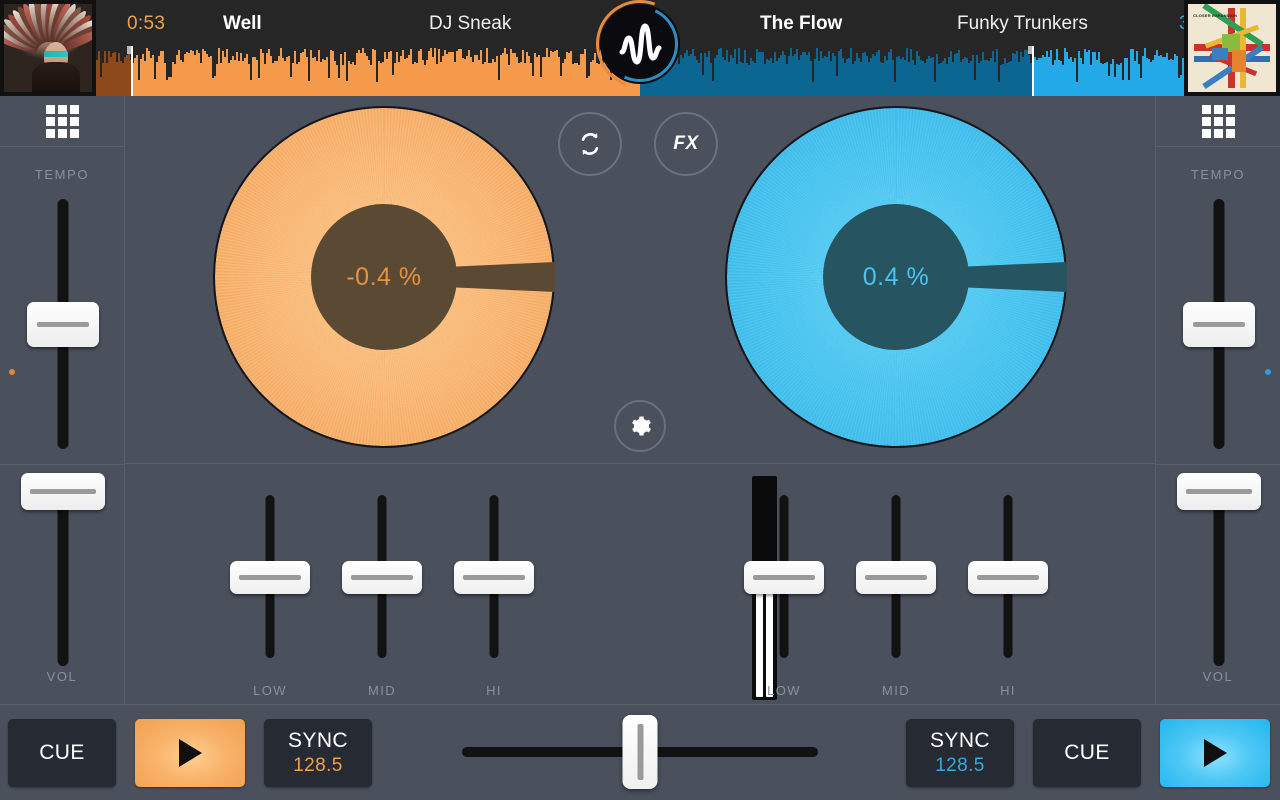  What do you see at coordinates (318, 740) in the screenshot?
I see `deck-left-sync-label: SYNC` at bounding box center [318, 740].